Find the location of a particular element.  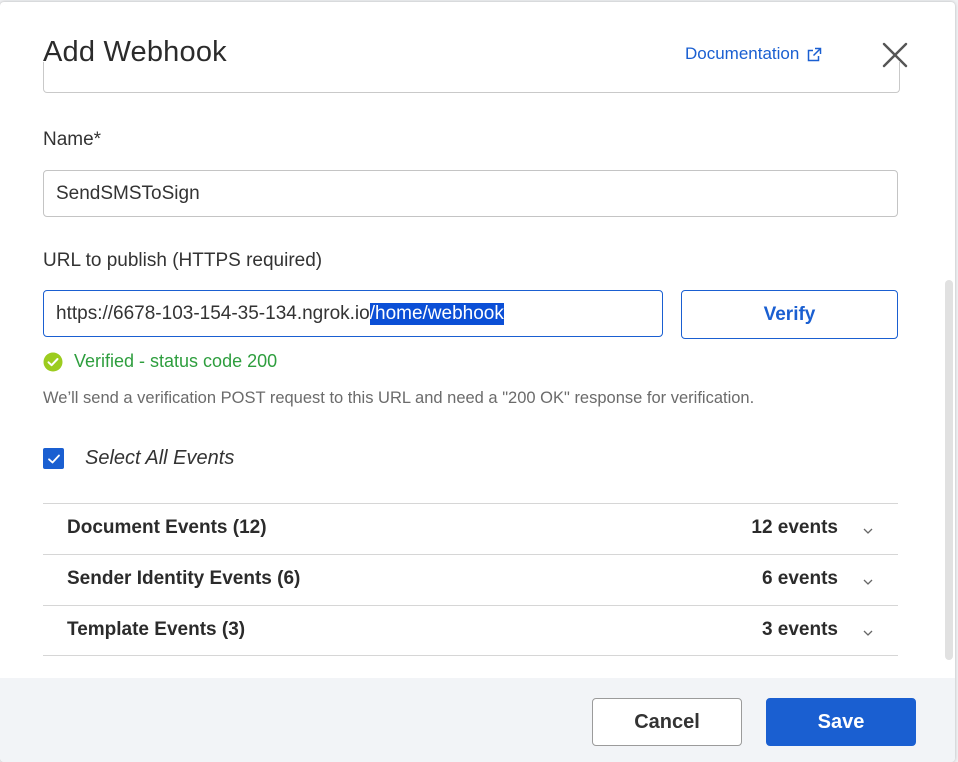

event-group-count: 6 events is located at coordinates (799, 578).